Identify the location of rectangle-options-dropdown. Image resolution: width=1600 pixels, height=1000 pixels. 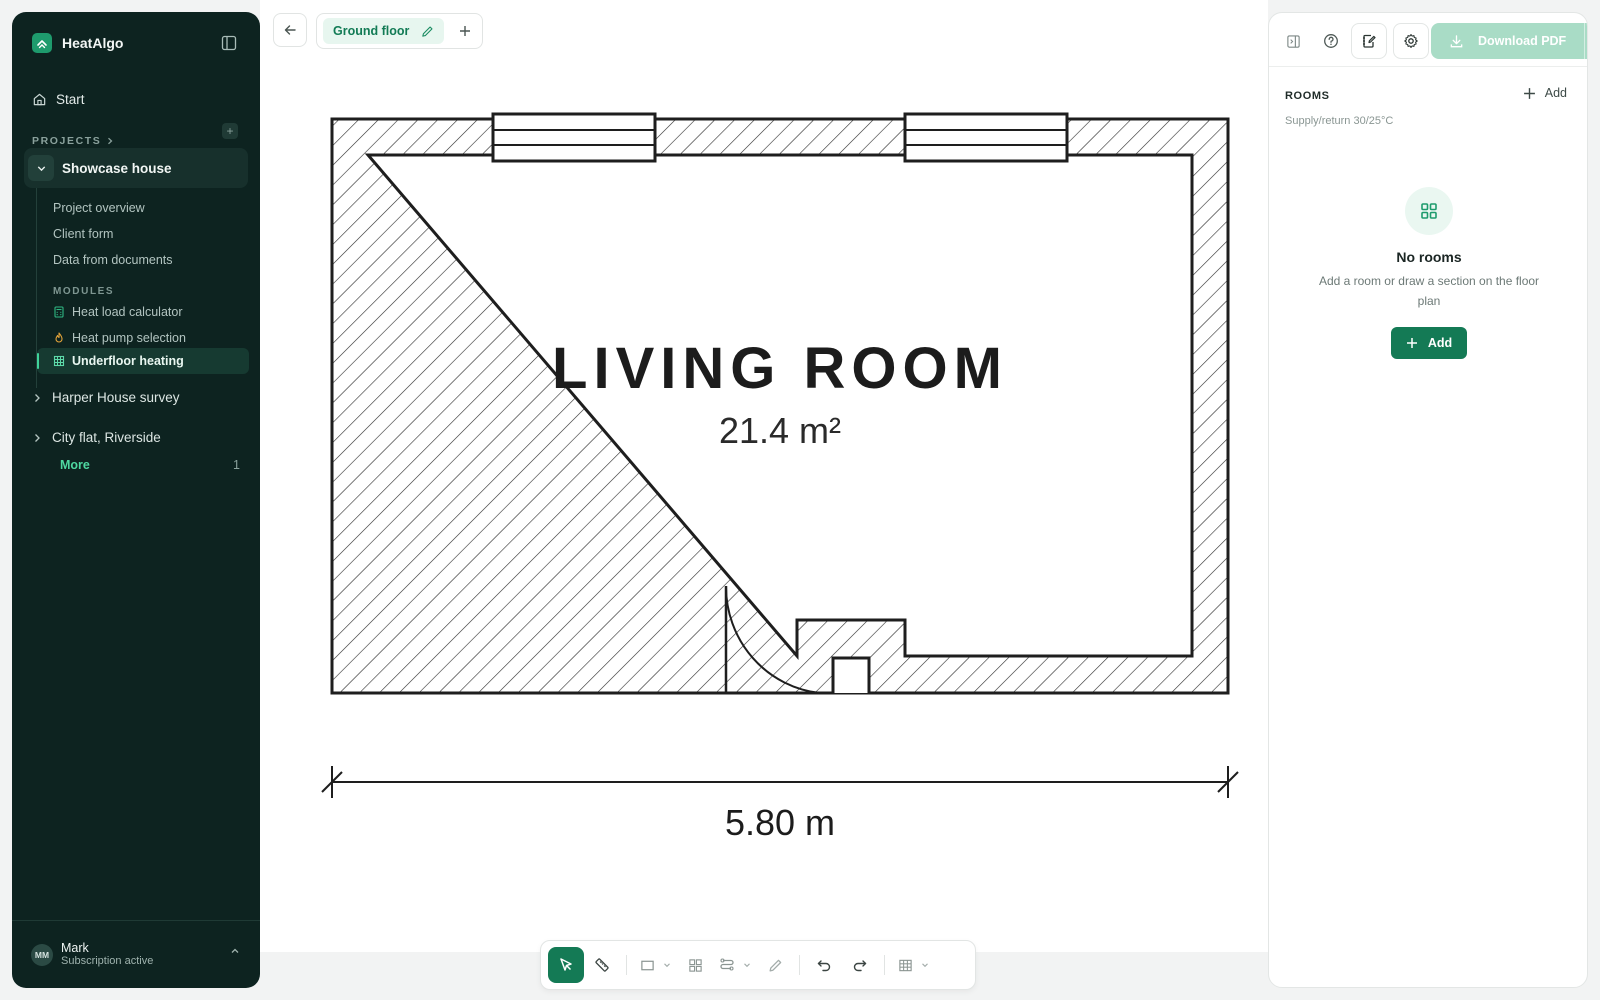
(667, 965).